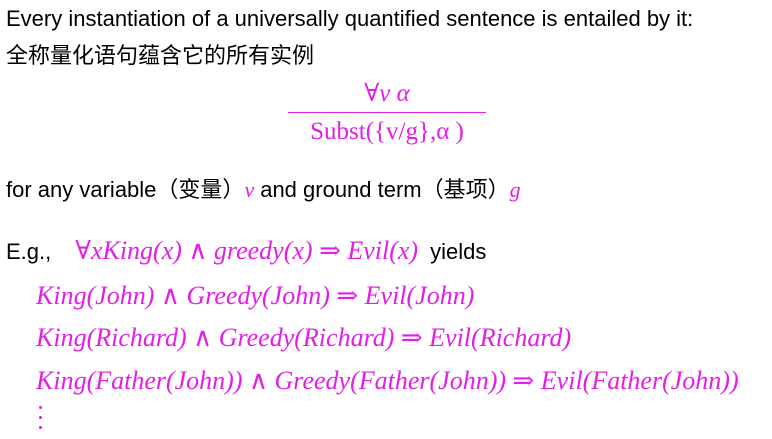  What do you see at coordinates (249, 189) in the screenshot?
I see `condition-var-symbol: v` at bounding box center [249, 189].